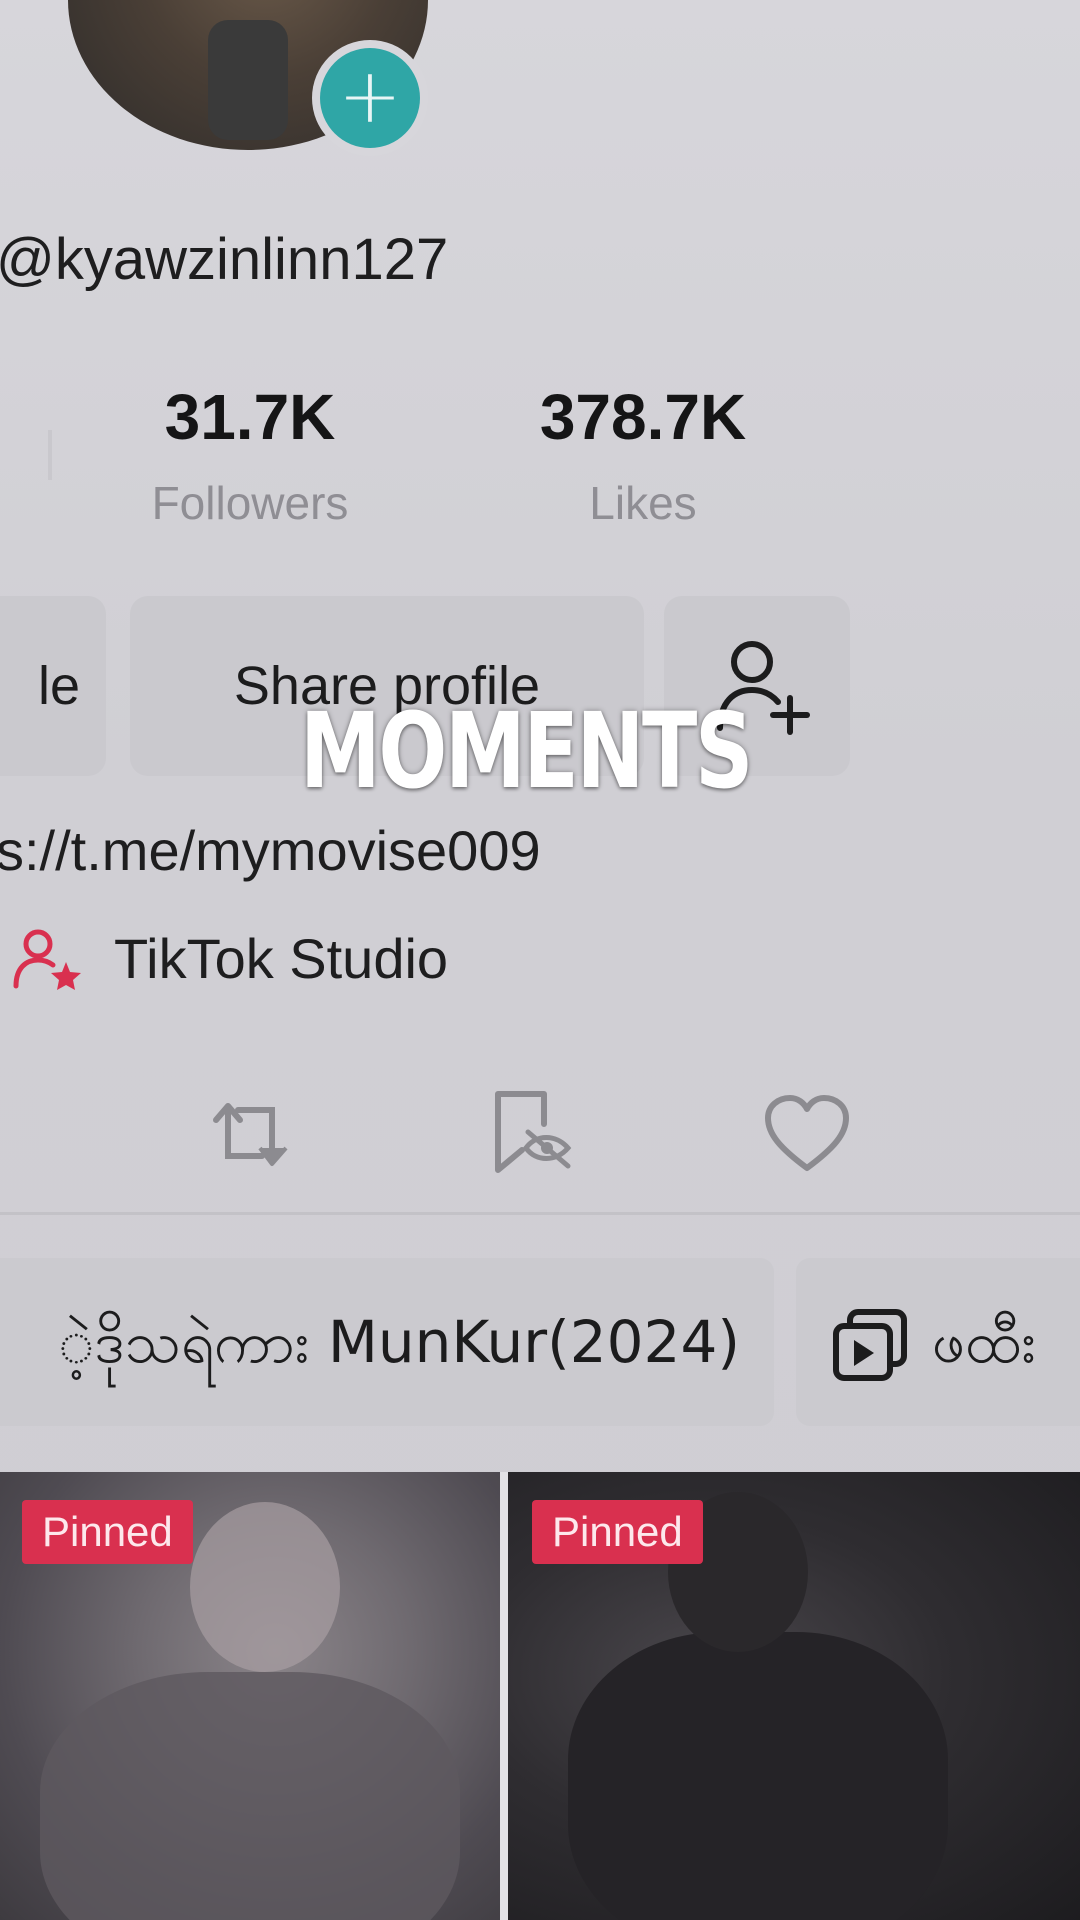 Image resolution: width=1080 pixels, height=1920 pixels. Describe the element at coordinates (224, 259) in the screenshot. I see `username: @kyawzinlinn127` at that location.